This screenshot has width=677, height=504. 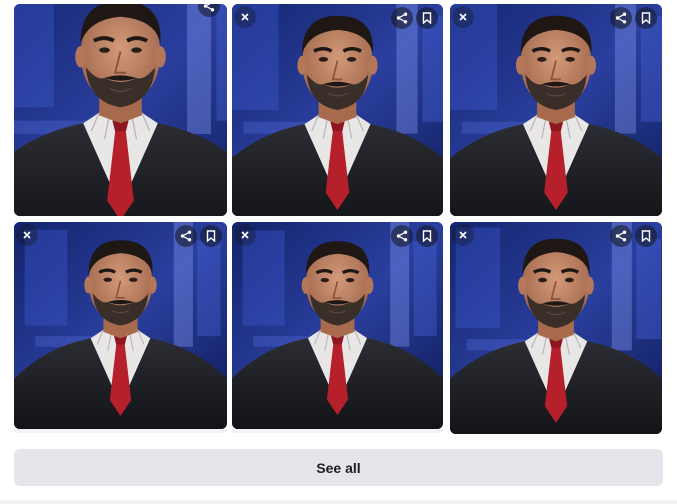 What do you see at coordinates (338, 502) in the screenshot?
I see `divider` at bounding box center [338, 502].